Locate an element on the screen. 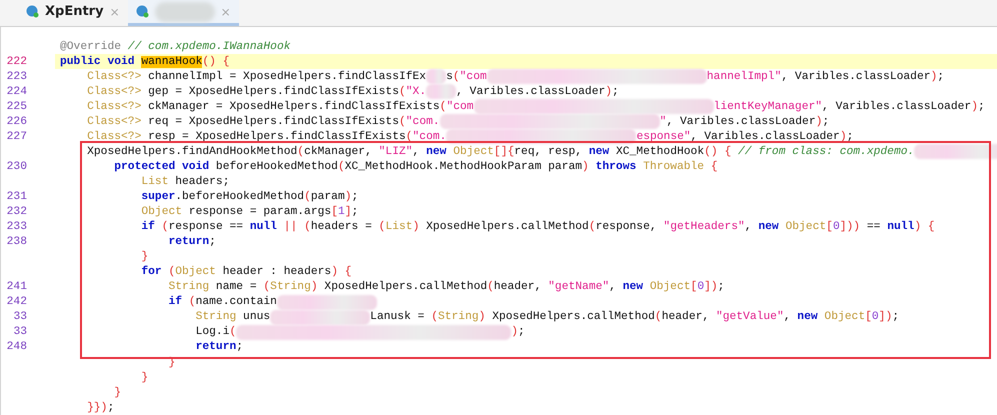 The height and width of the screenshot is (415, 997). line-number: 238 is located at coordinates (16, 242).